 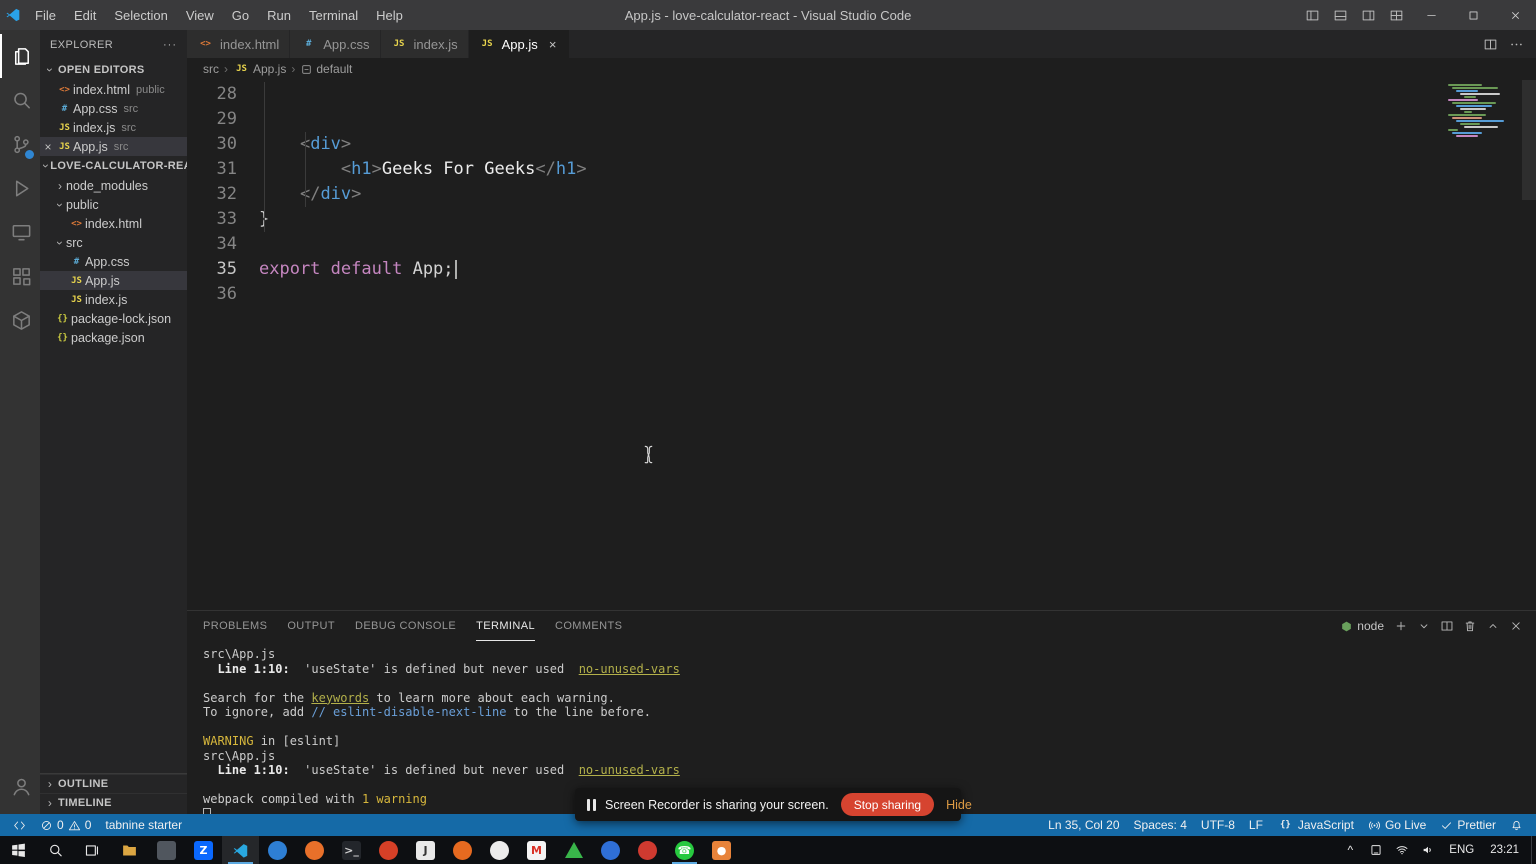 What do you see at coordinates (20, 786) in the screenshot?
I see `activity-accounts-icon` at bounding box center [20, 786].